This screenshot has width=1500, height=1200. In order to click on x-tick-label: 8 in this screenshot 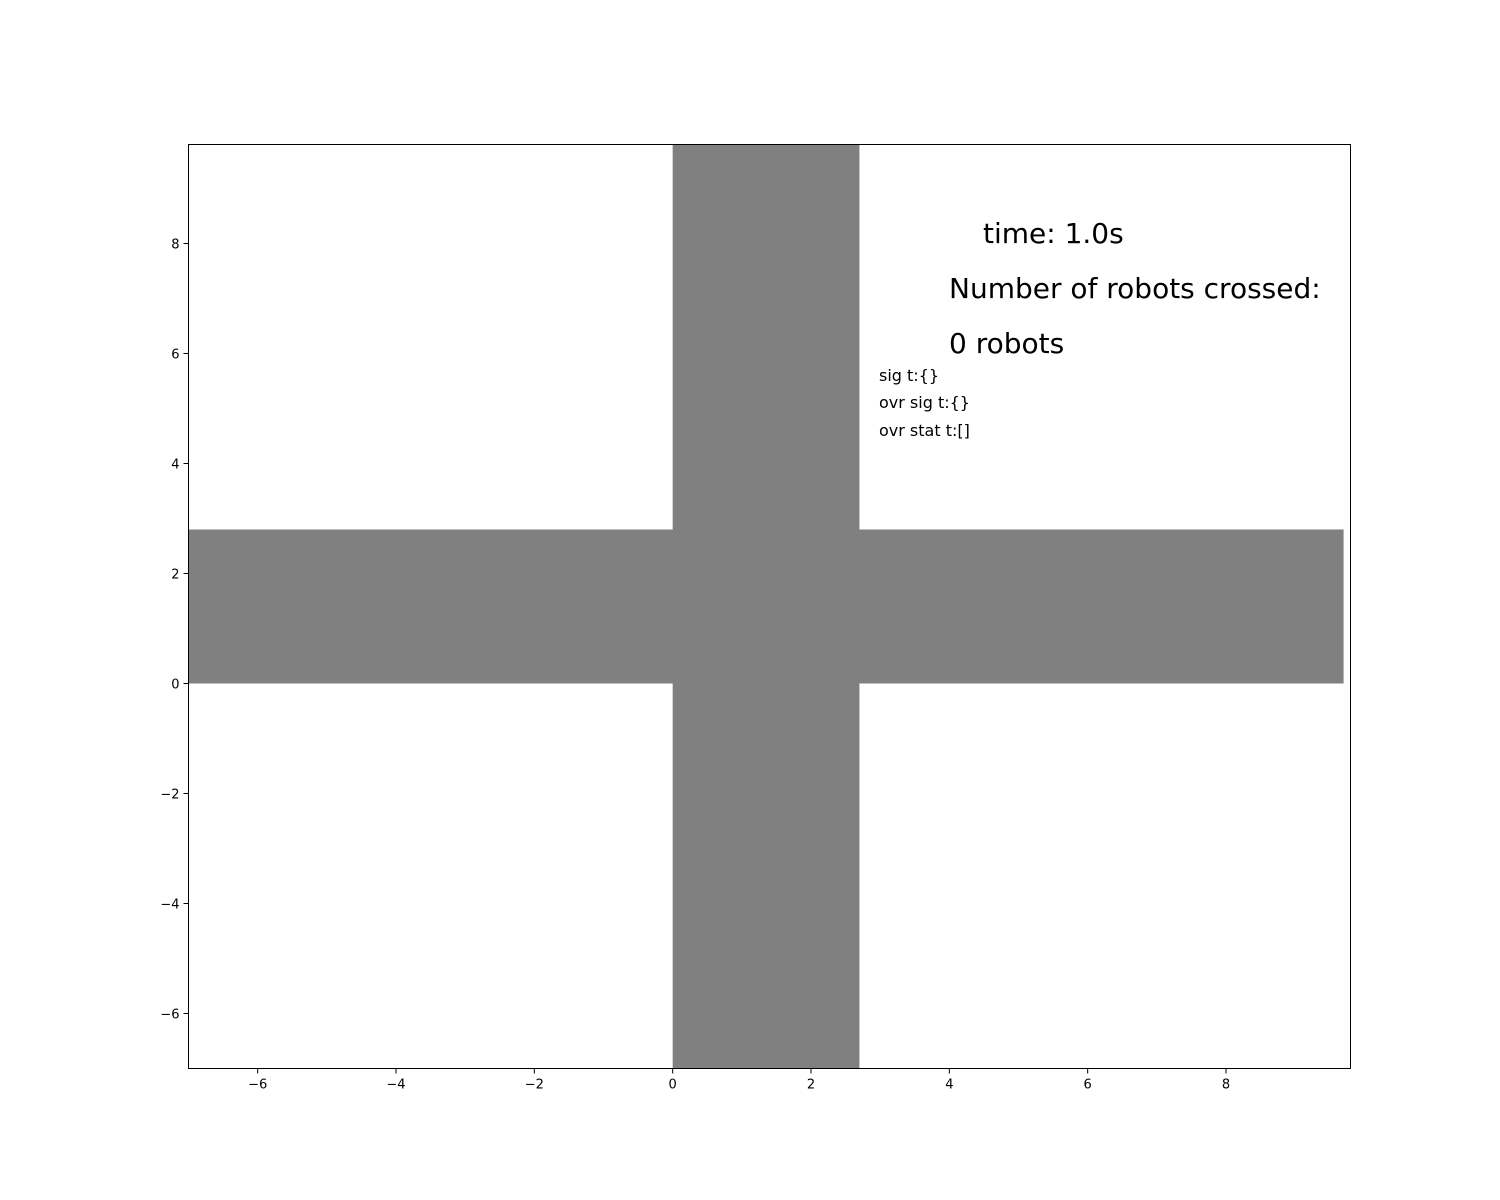, I will do `click(1226, 1085)`.